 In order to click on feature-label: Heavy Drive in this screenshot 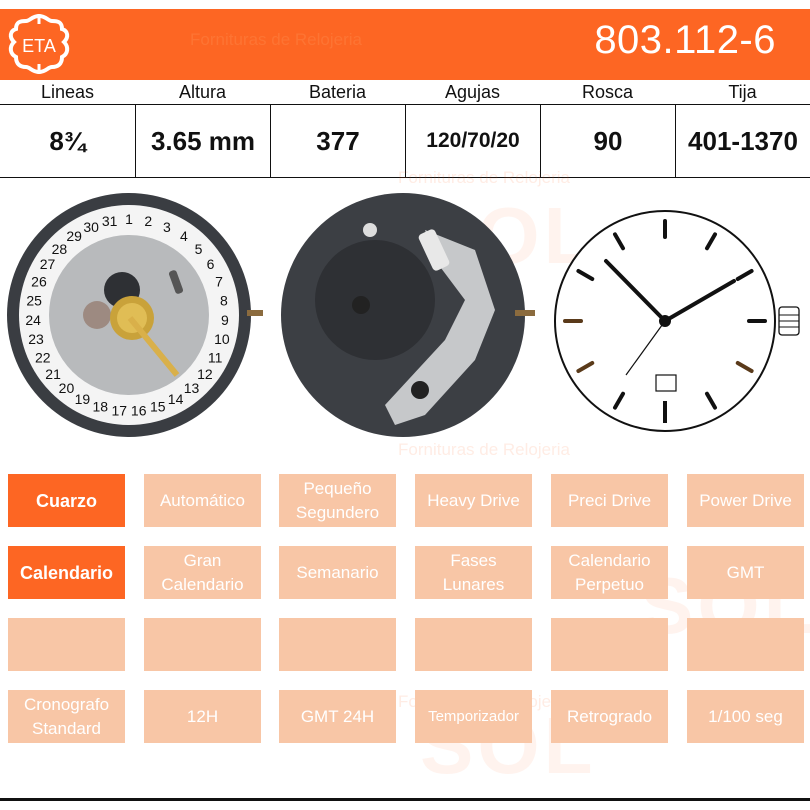, I will do `click(473, 500)`.